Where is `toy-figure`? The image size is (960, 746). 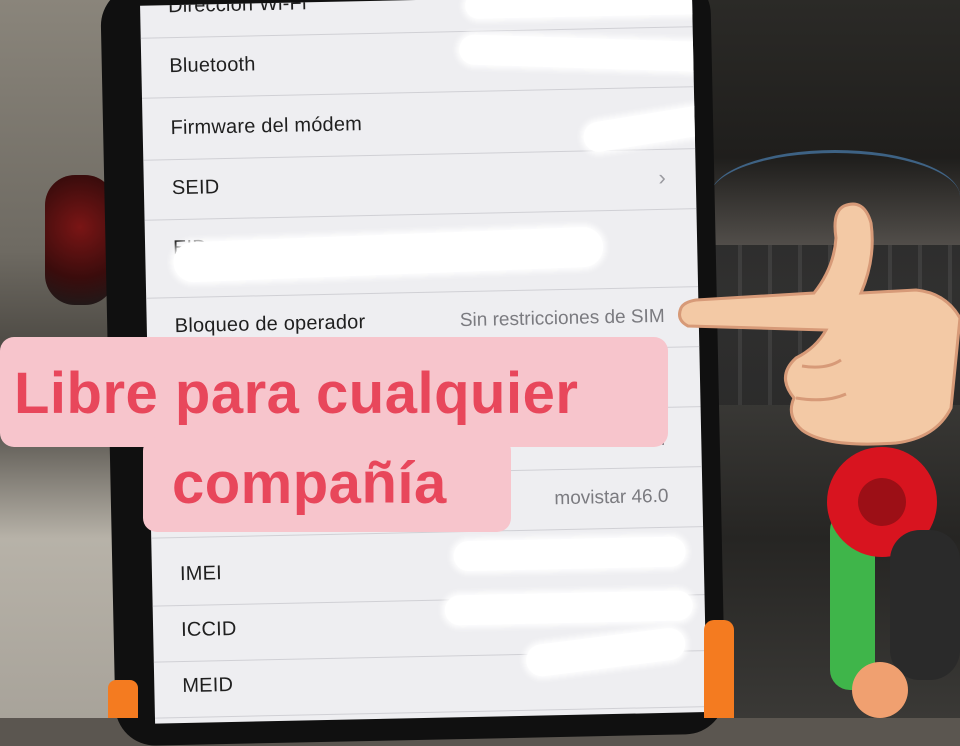
toy-figure is located at coordinates (893, 582).